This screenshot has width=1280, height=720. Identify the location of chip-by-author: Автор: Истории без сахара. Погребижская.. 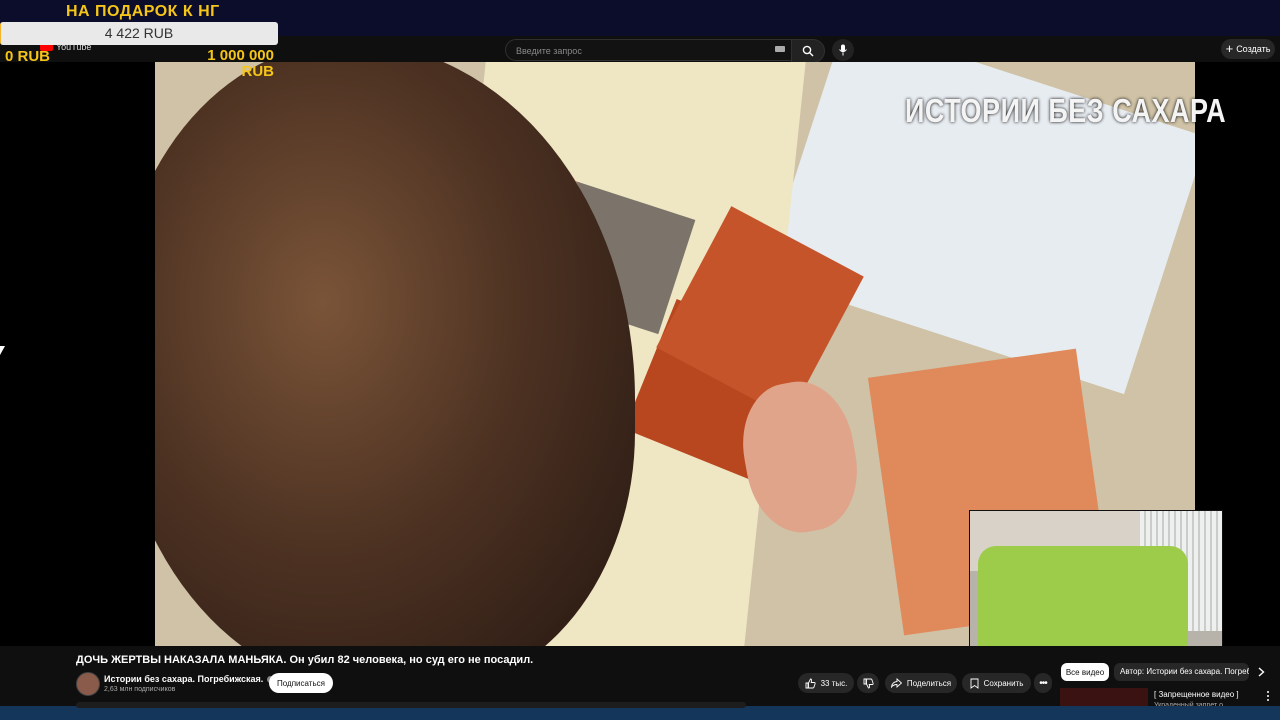
(1181, 672).